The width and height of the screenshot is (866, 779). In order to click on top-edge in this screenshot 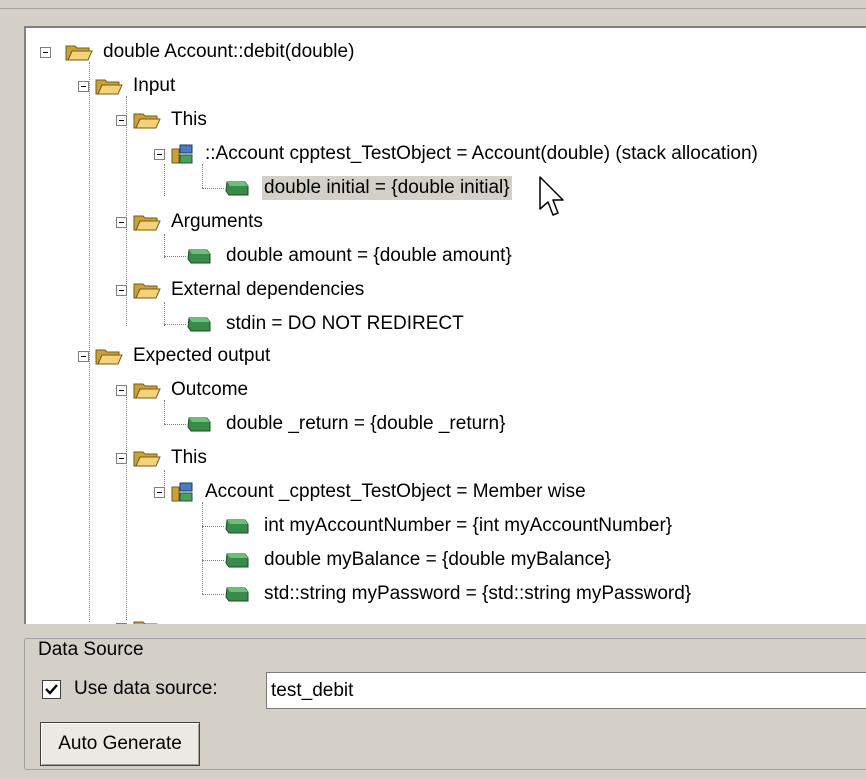, I will do `click(433, 4)`.